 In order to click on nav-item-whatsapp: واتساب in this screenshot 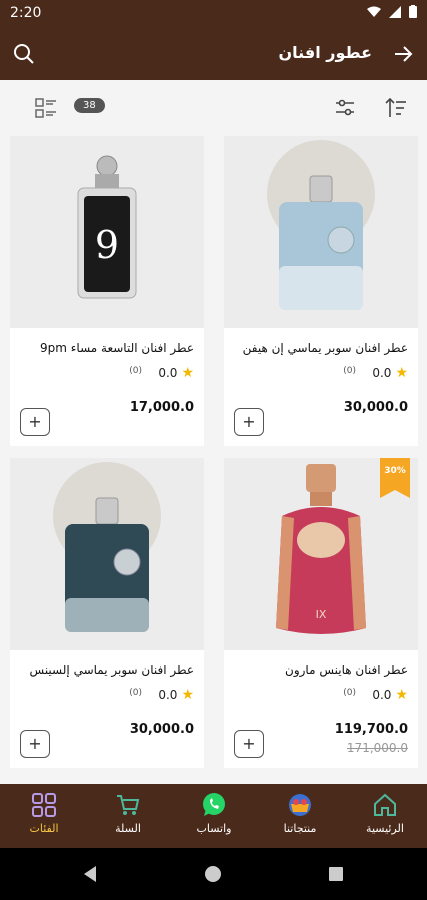, I will do `click(214, 813)`.